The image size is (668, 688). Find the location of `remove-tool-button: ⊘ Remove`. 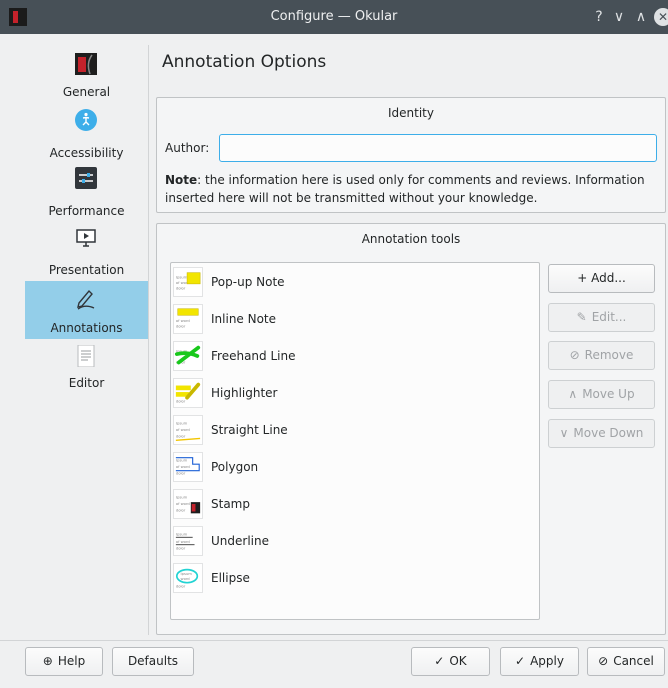

remove-tool-button: ⊘ Remove is located at coordinates (601, 355).